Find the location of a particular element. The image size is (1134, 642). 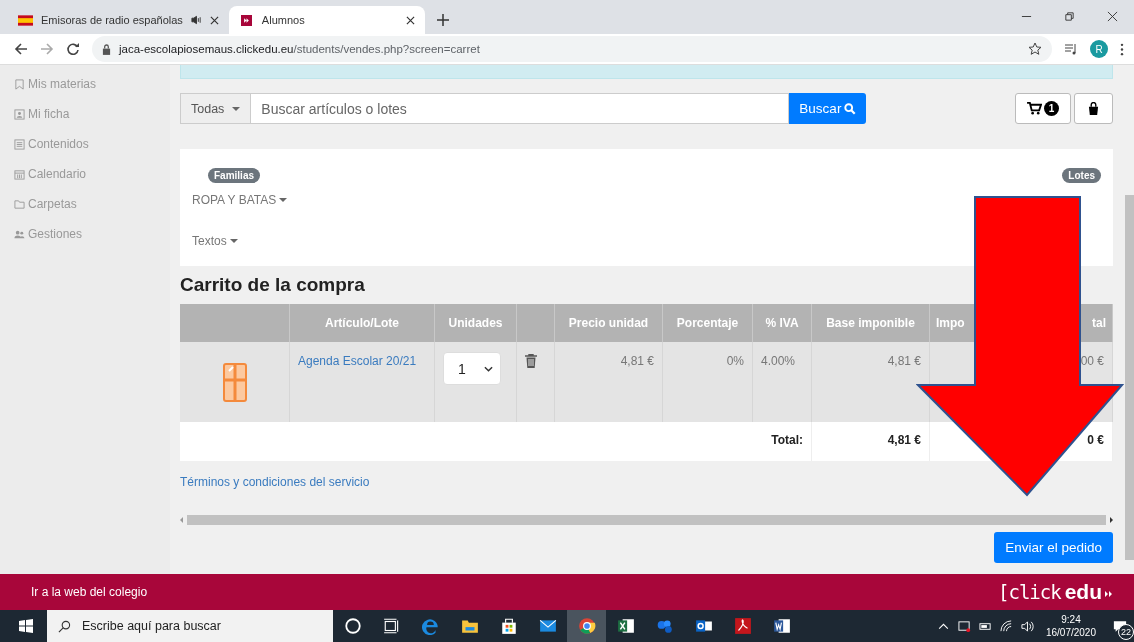

bookmark-icon is located at coordinates (19, 84).